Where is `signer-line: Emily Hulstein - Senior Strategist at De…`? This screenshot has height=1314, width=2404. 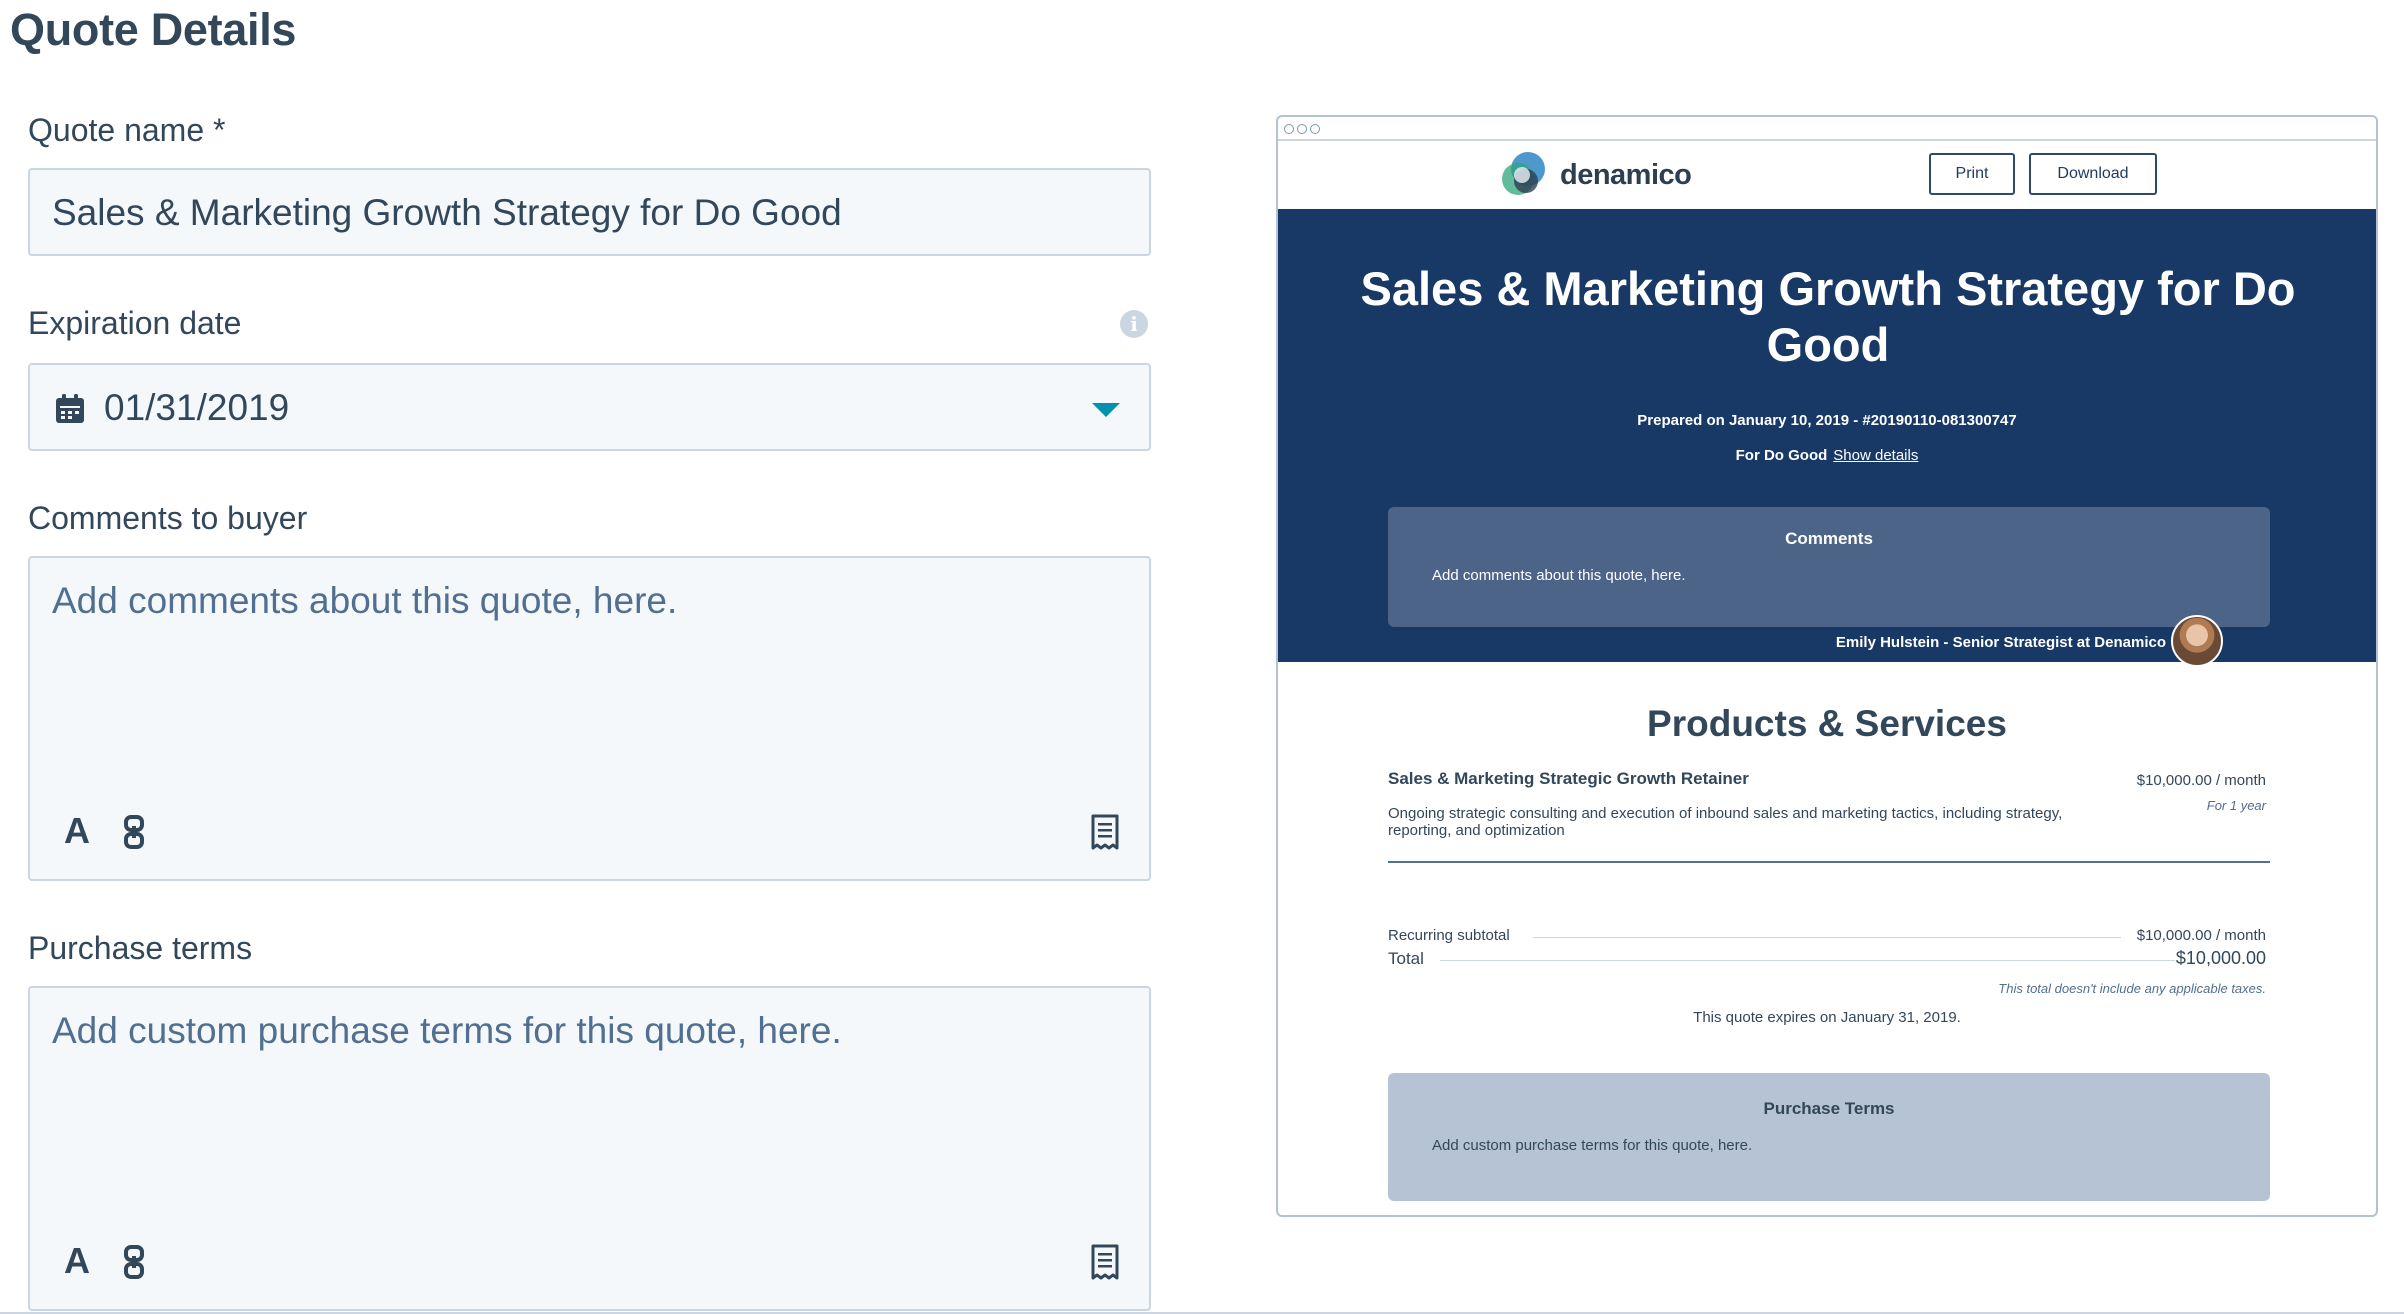
signer-line: Emily Hulstein - Senior Strategist at De… is located at coordinates (2000, 642).